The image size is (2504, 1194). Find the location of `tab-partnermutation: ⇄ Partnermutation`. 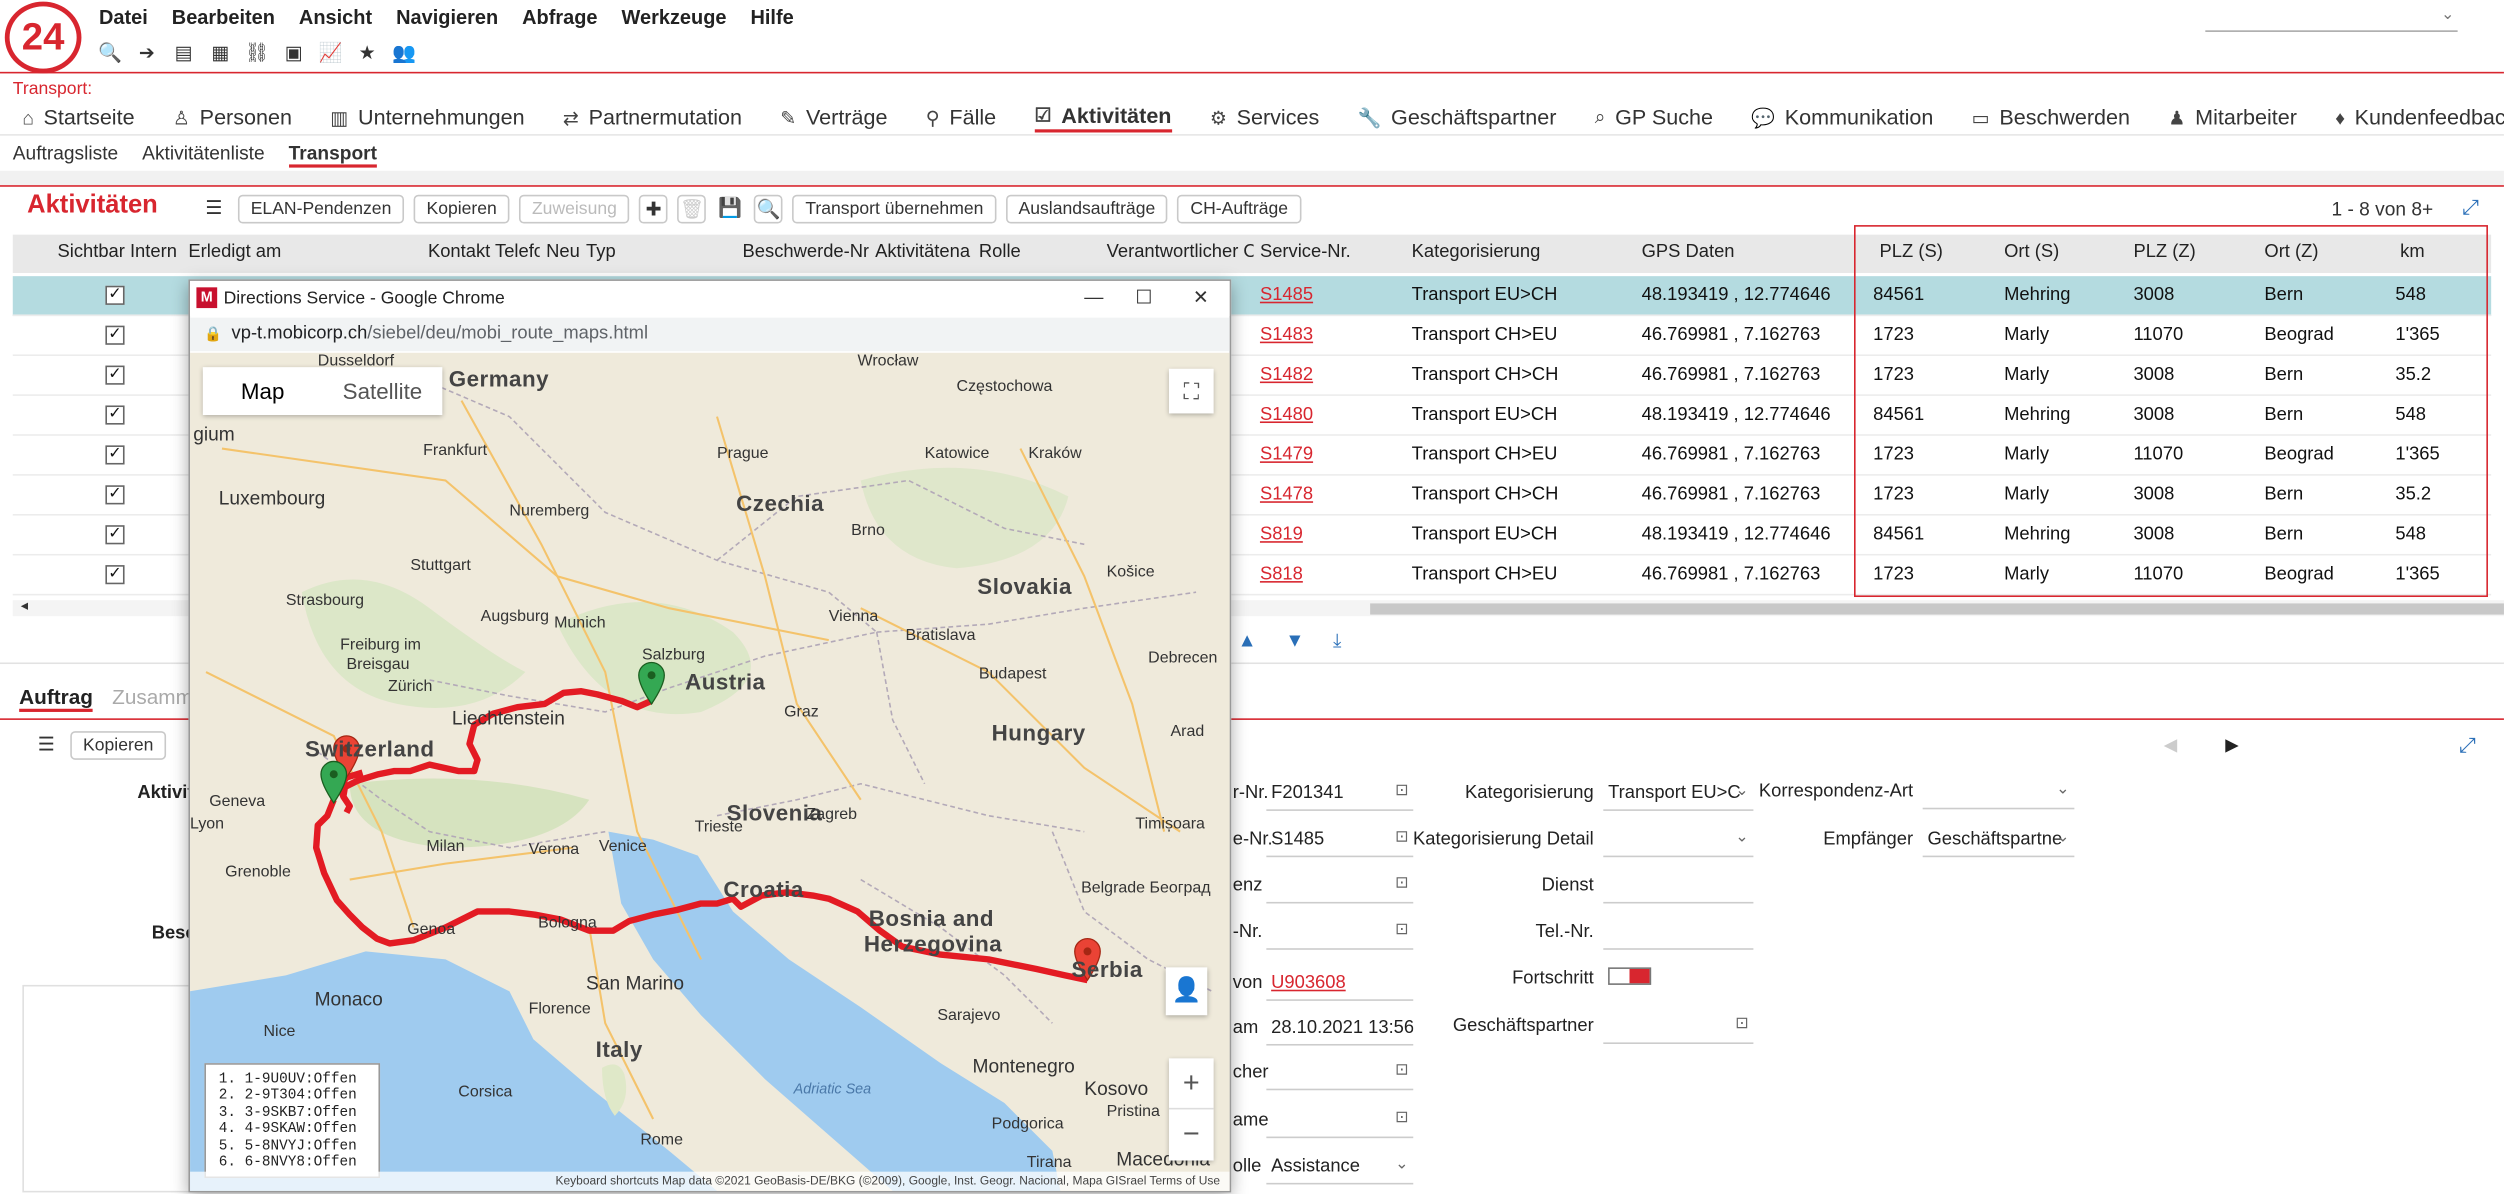

tab-partnermutation: ⇄ Partnermutation is located at coordinates (652, 117).